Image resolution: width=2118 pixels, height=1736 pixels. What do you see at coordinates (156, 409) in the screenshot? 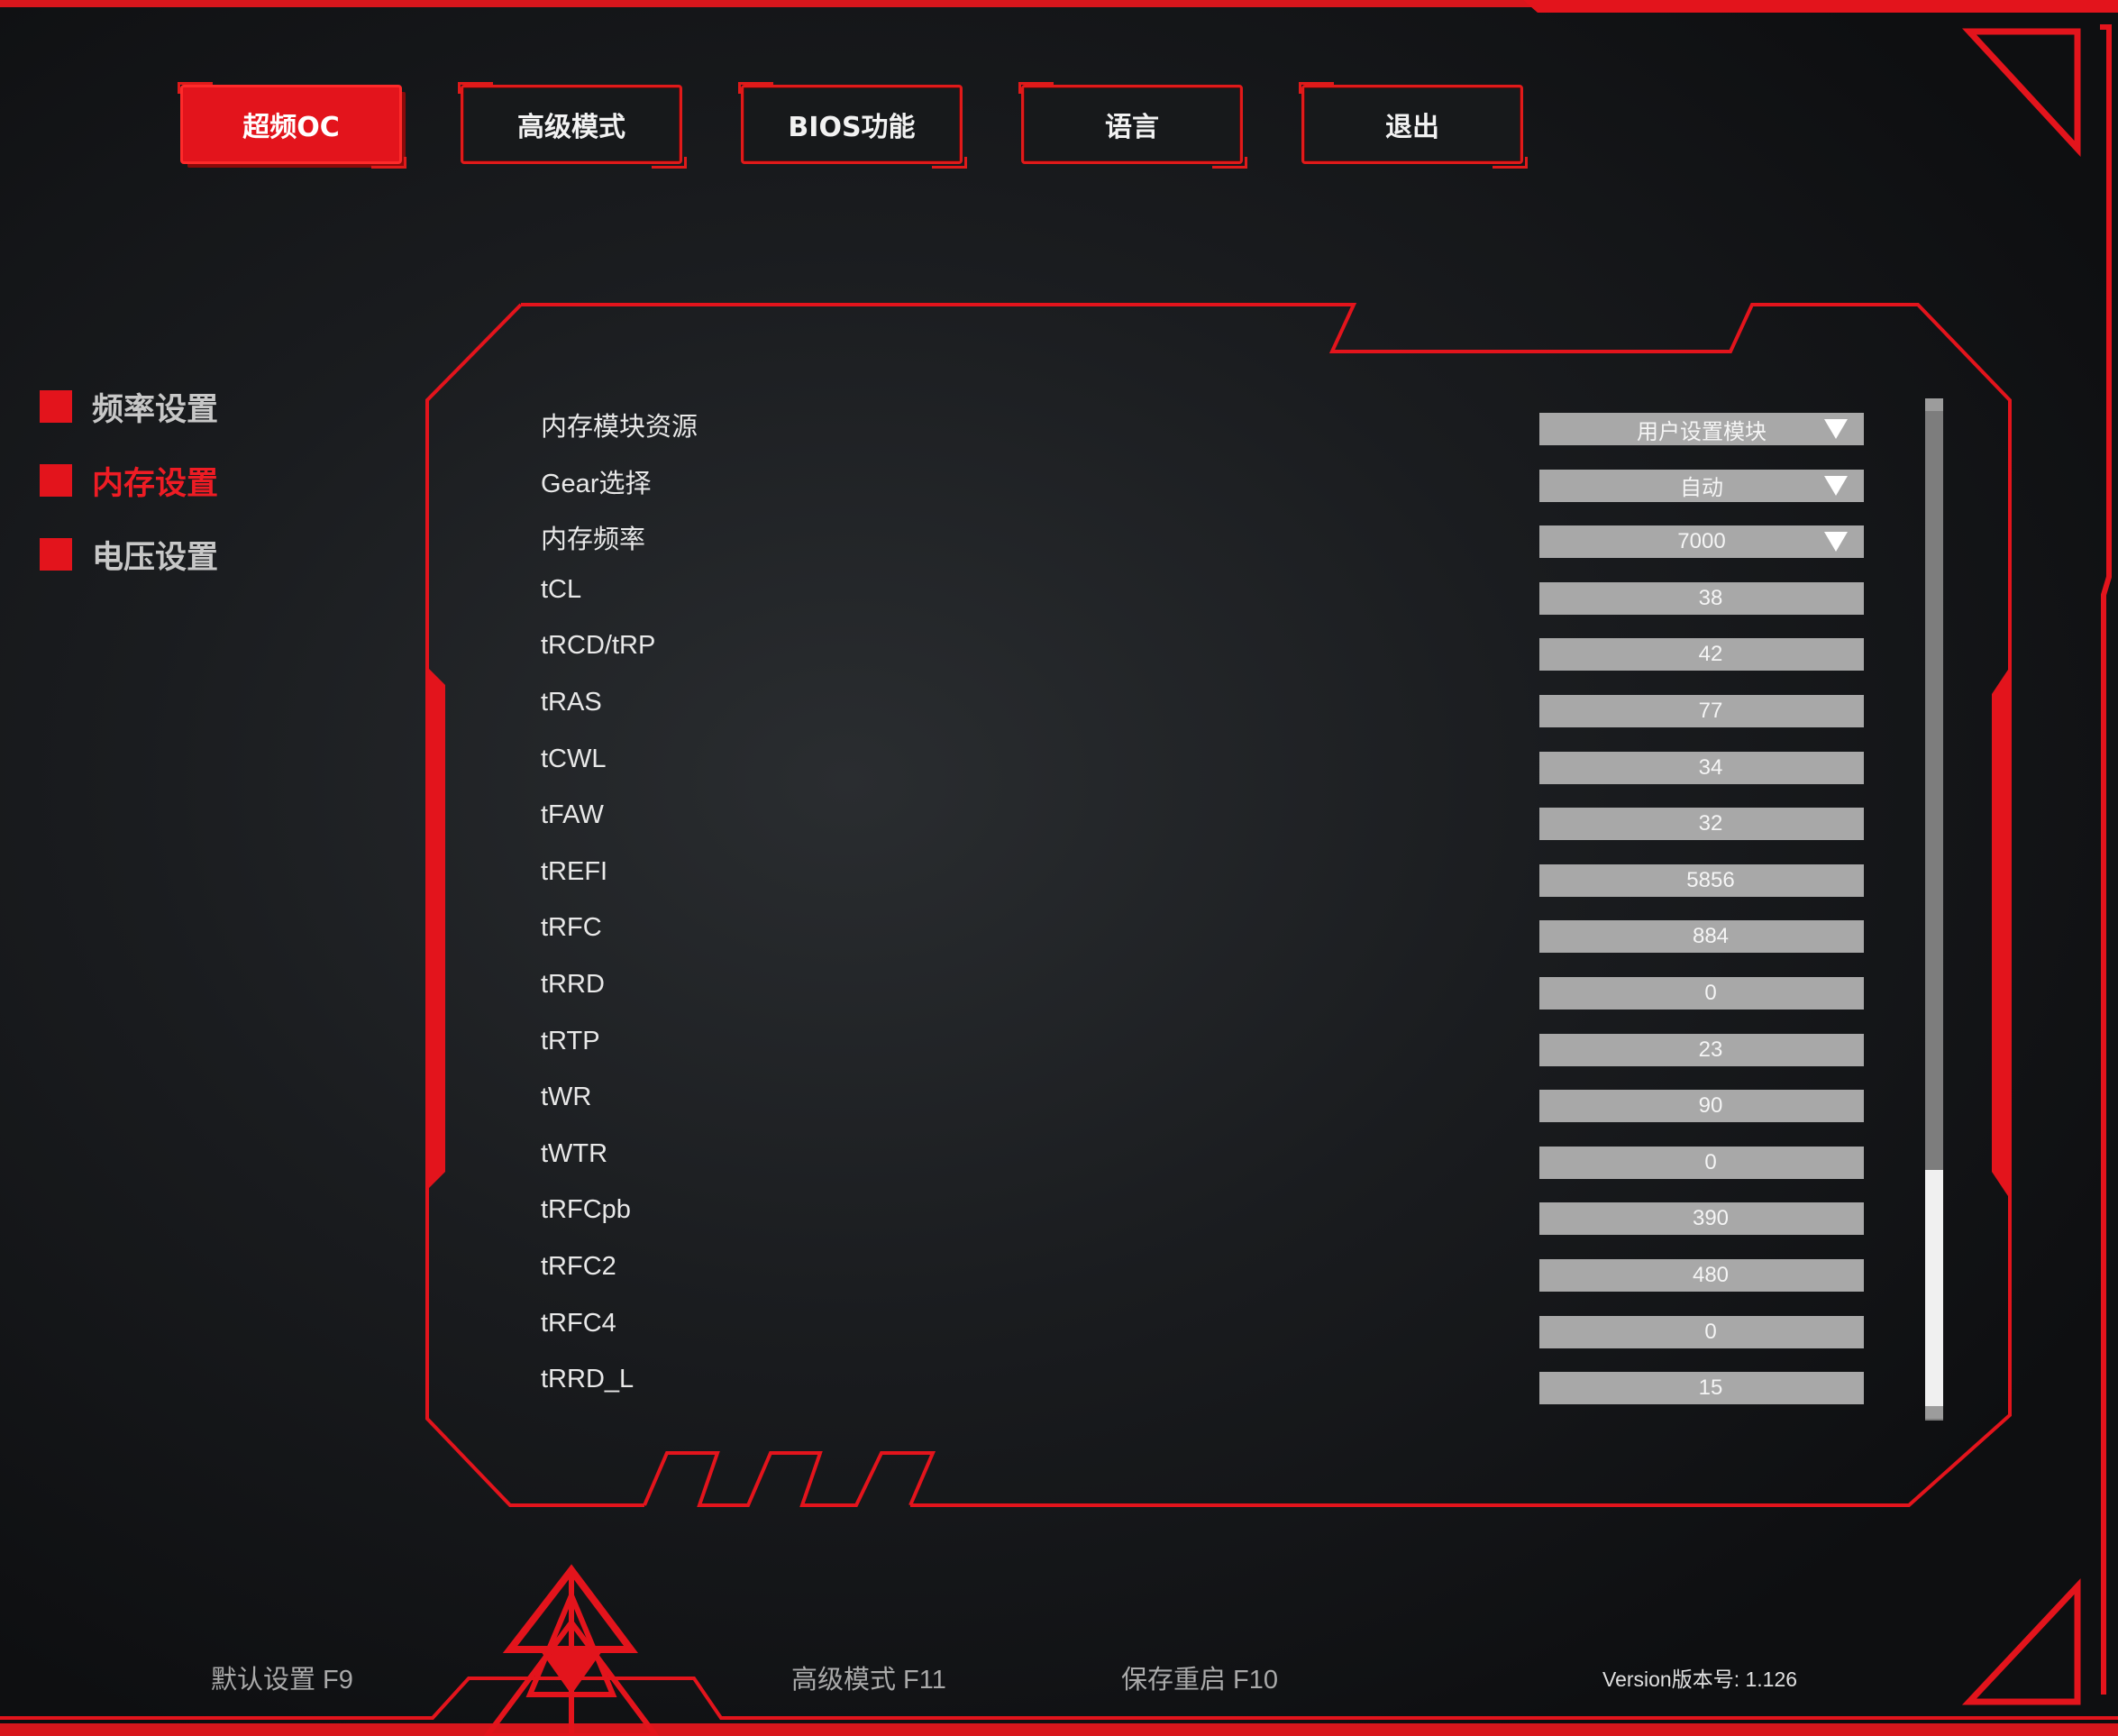
I see `sidebar-item-label: 频率设置` at bounding box center [156, 409].